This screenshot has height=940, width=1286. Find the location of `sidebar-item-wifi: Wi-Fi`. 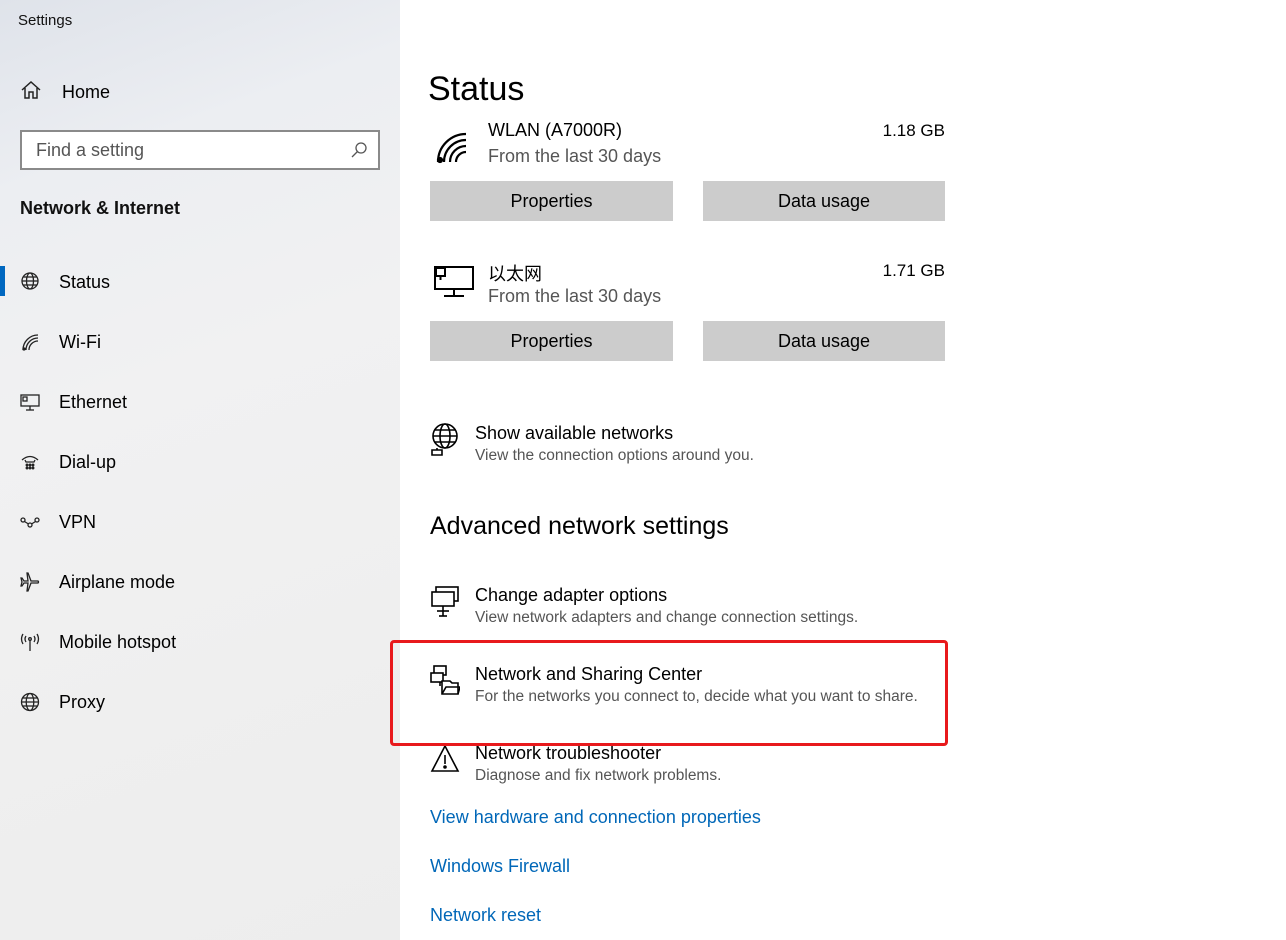

sidebar-item-wifi: Wi-Fi is located at coordinates (200, 342).